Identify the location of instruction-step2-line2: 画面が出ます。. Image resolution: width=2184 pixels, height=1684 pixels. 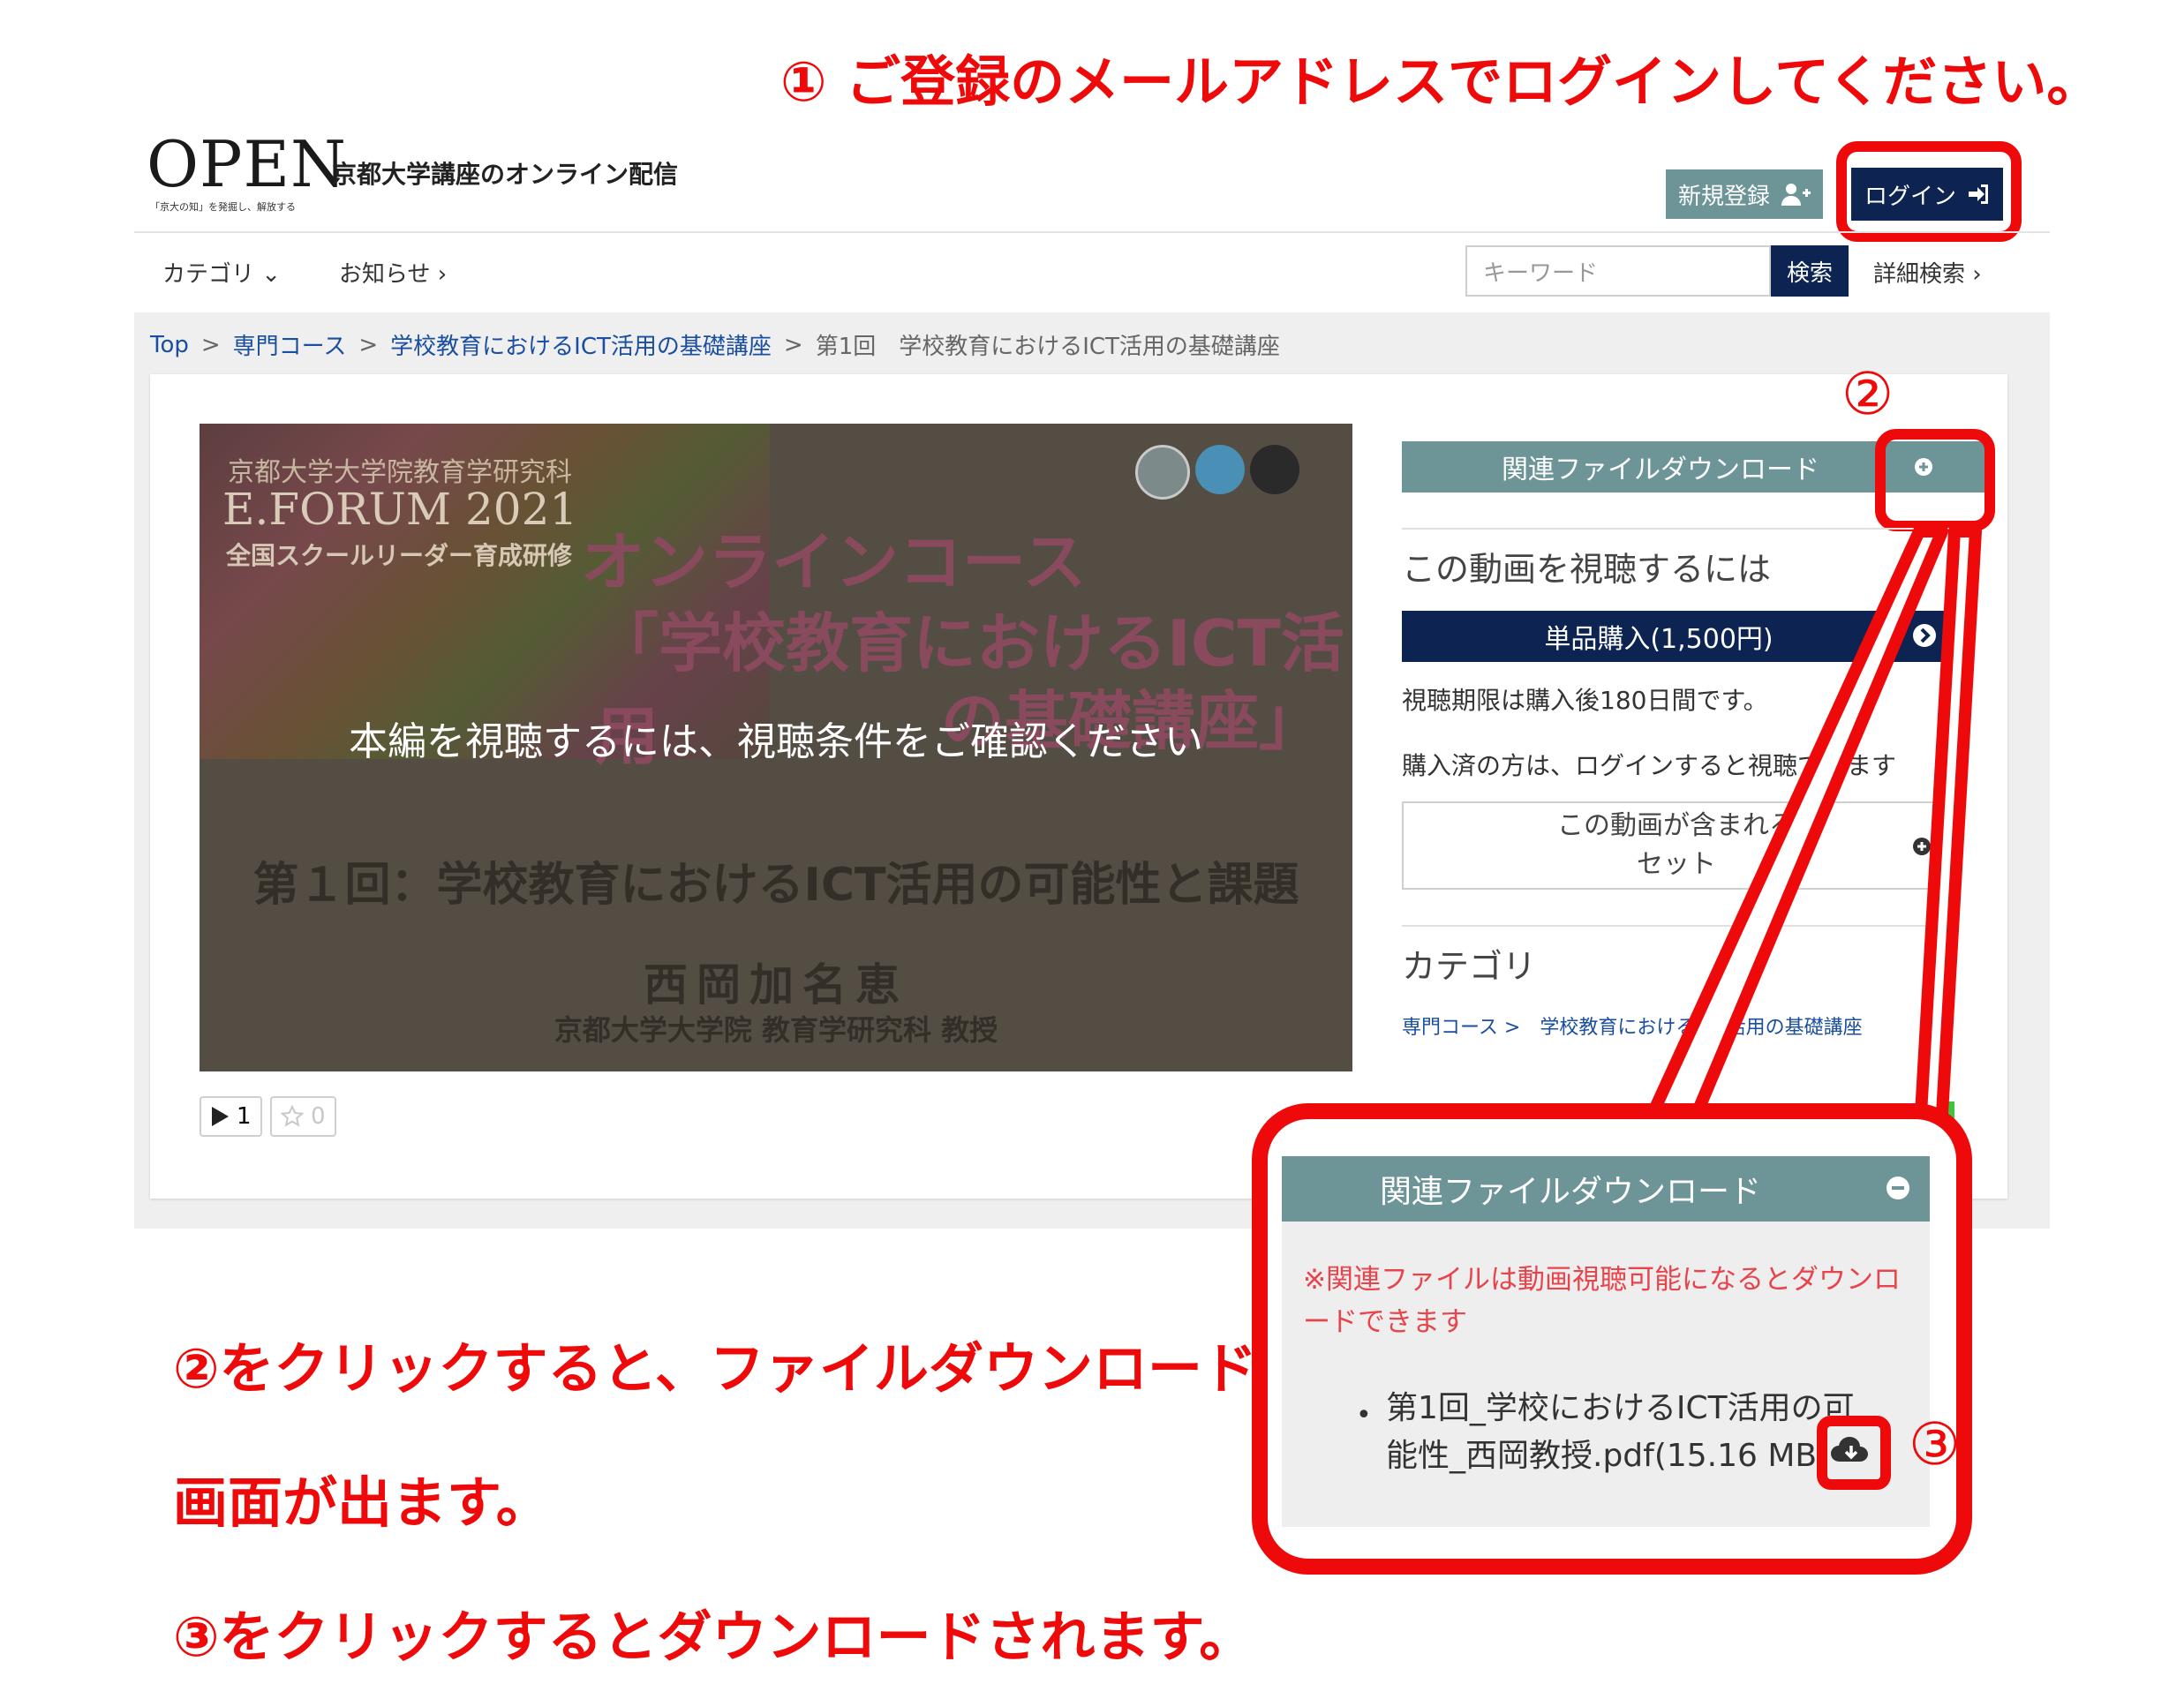
(362, 1502).